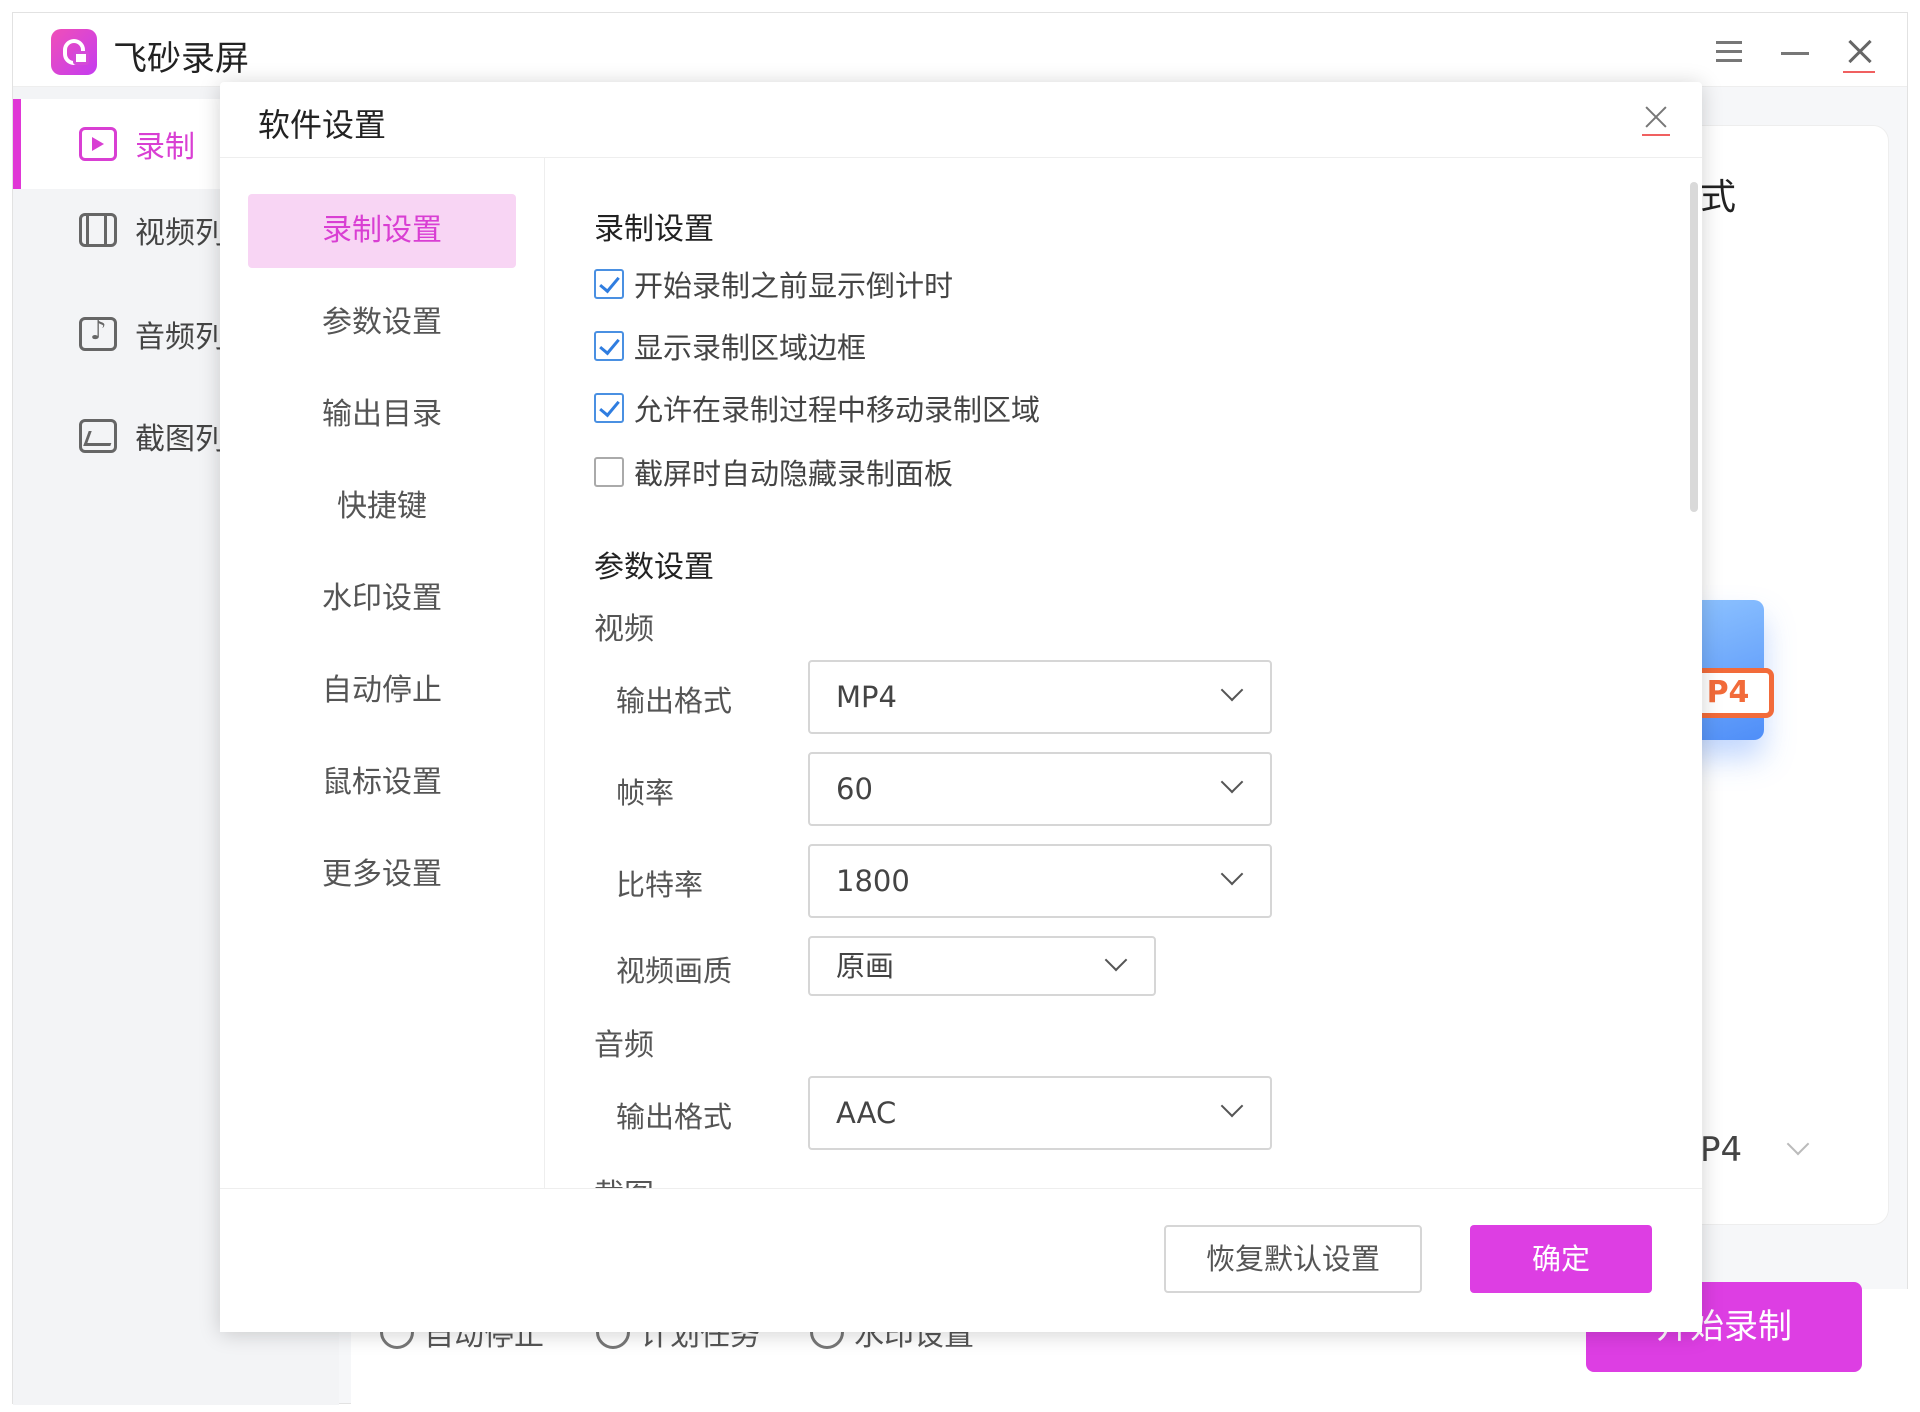 The width and height of the screenshot is (1920, 1412). What do you see at coordinates (382, 415) in the screenshot?
I see `nav-output-dir: 输出目录` at bounding box center [382, 415].